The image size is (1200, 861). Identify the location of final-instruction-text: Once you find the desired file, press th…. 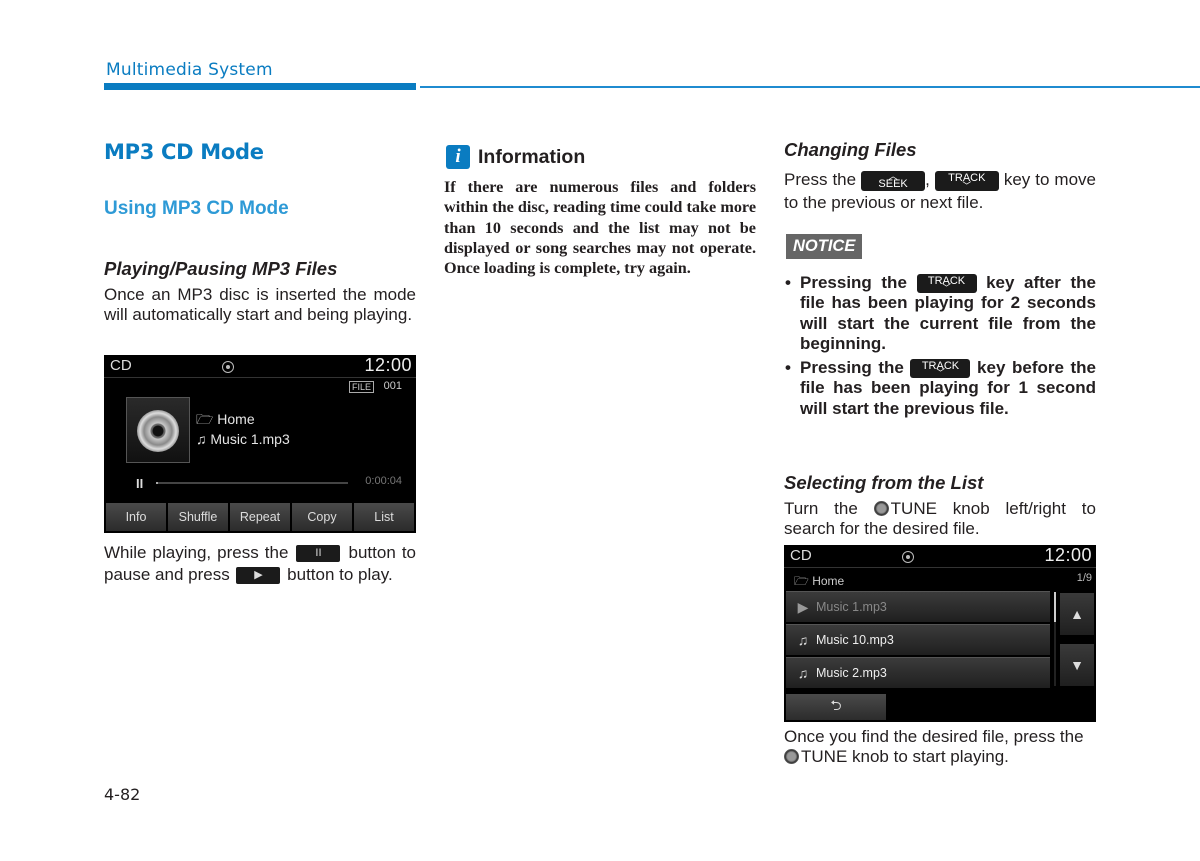
(940, 747).